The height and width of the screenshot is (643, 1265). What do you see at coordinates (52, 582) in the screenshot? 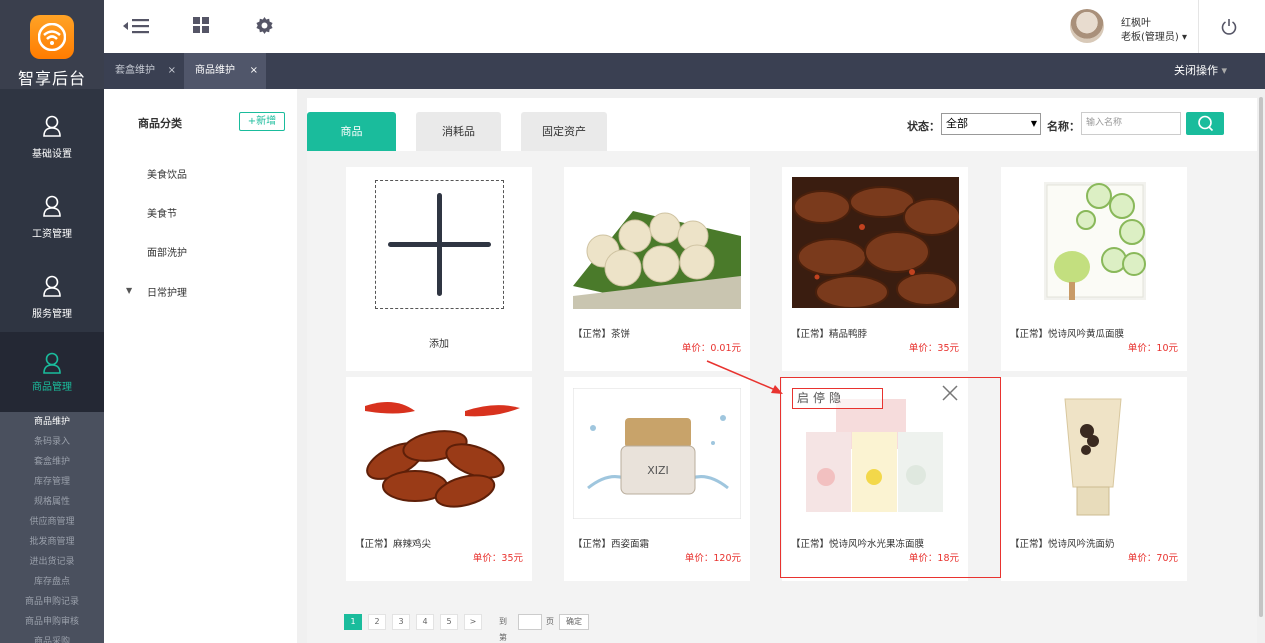
I see `subnav-item: 库存盘点` at bounding box center [52, 582].